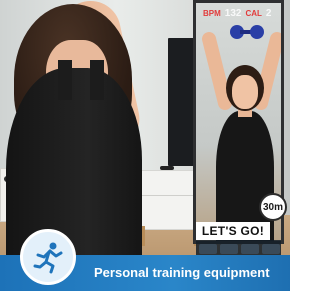  I want to click on remote-control, so click(167, 168).